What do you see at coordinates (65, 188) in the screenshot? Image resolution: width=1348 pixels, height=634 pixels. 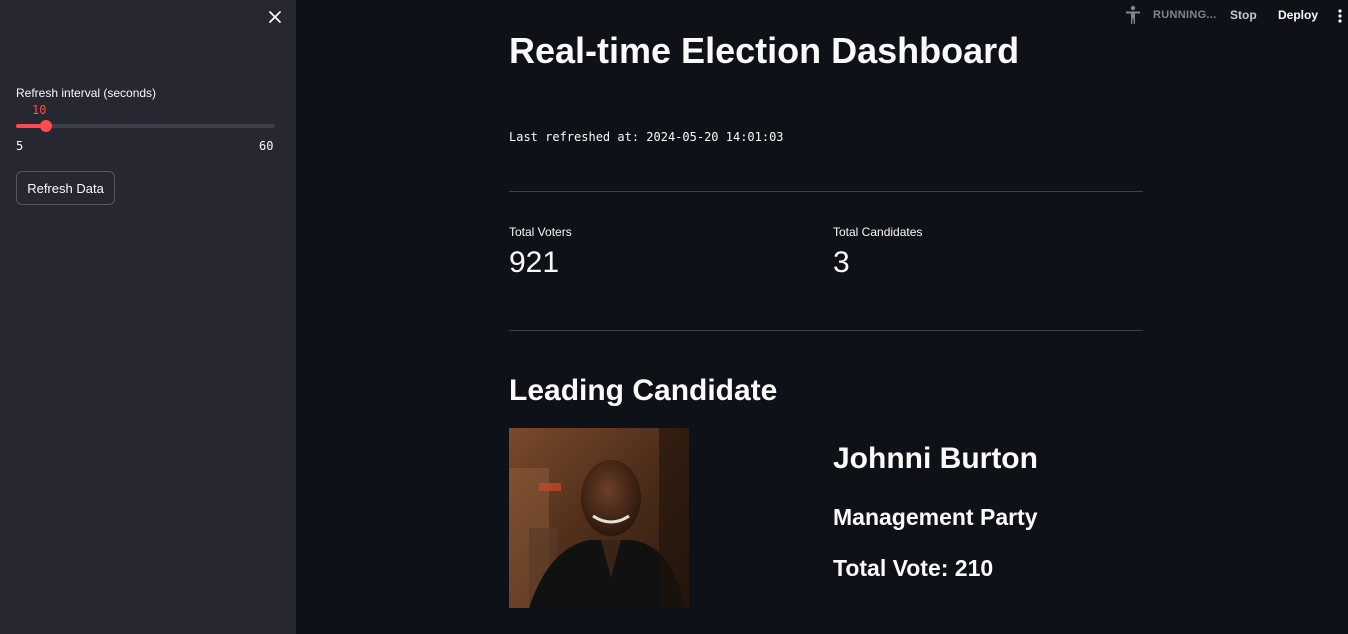 I see `refresh-data-button: Refresh Data` at bounding box center [65, 188].